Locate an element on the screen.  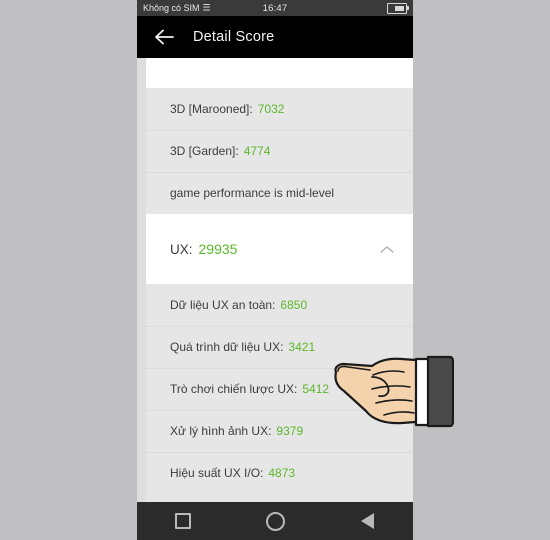
row-value: 5412 is located at coordinates (316, 389).